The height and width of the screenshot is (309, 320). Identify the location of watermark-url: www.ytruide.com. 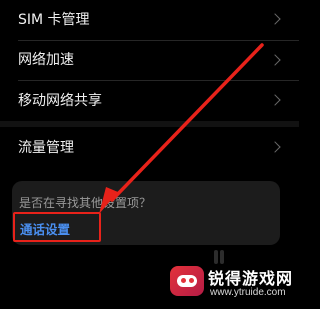
(248, 292).